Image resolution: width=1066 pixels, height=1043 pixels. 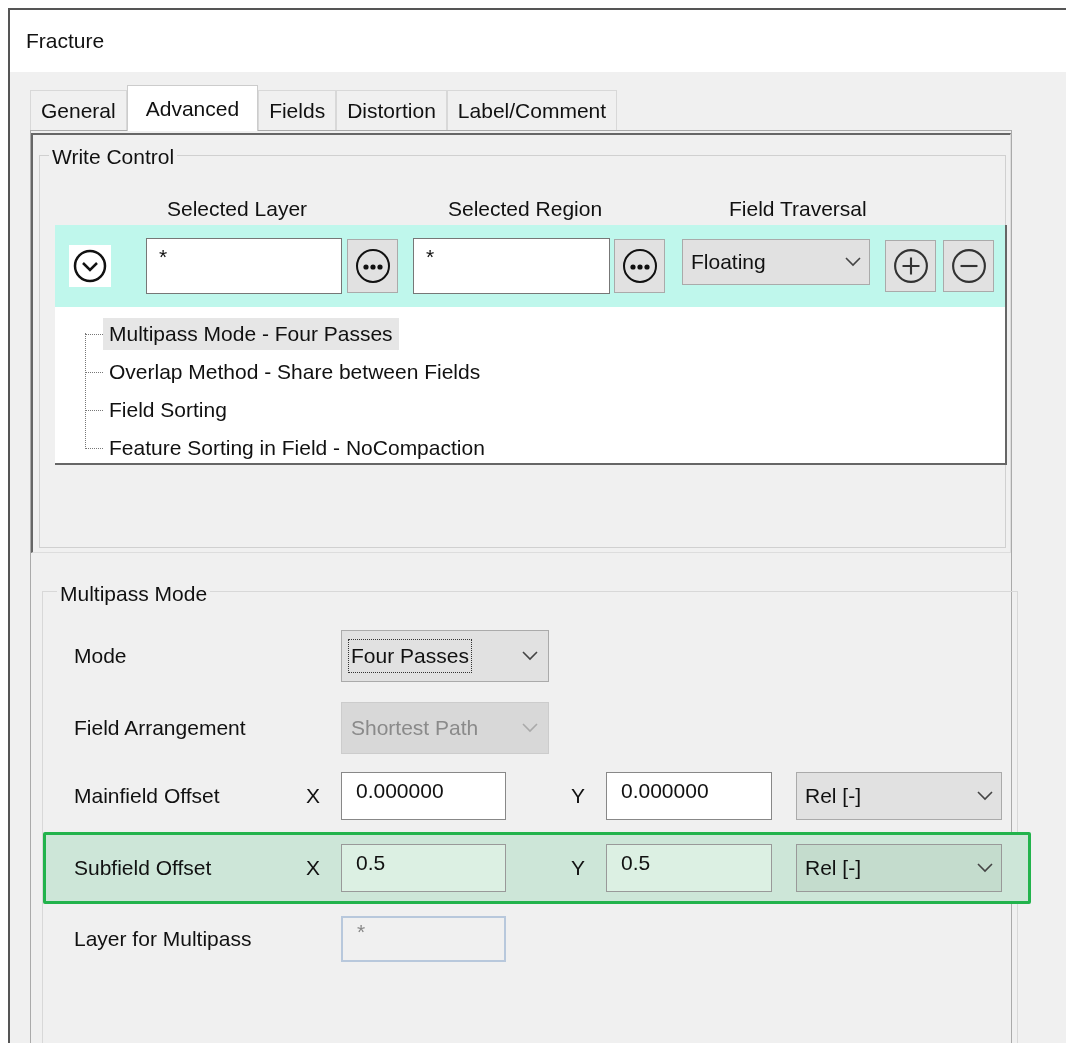 I want to click on tab: General, so click(x=78, y=110).